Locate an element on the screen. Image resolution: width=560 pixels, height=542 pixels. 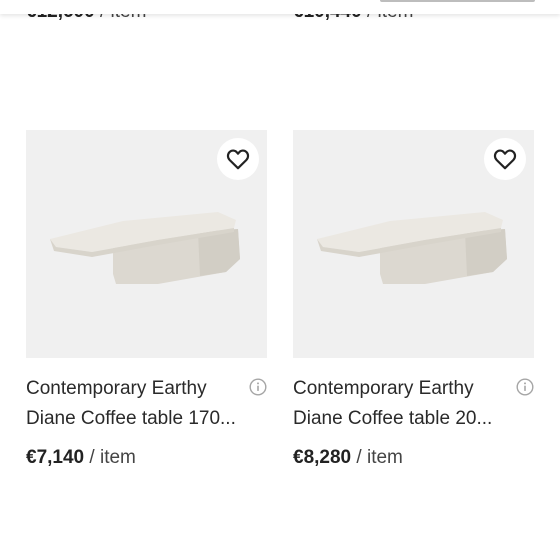
top-bar-accent is located at coordinates (457, 1).